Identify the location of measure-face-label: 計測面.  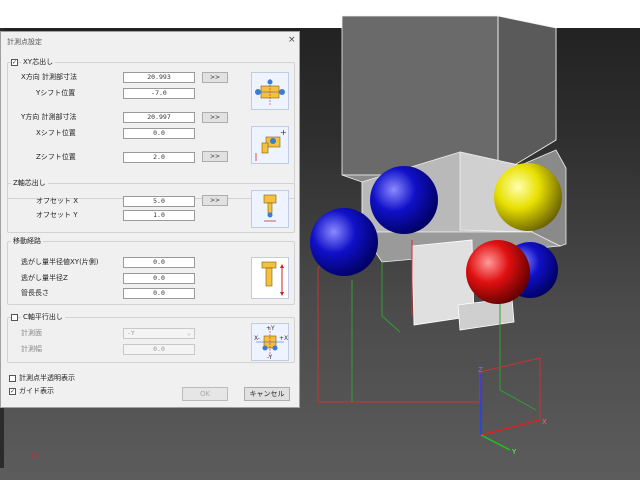
(31, 333).